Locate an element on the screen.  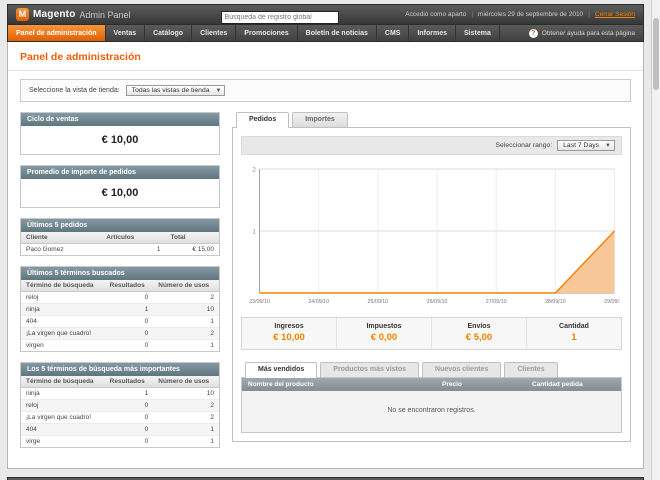
nav-item-dashboard: Panel de administración is located at coordinates (57, 33).